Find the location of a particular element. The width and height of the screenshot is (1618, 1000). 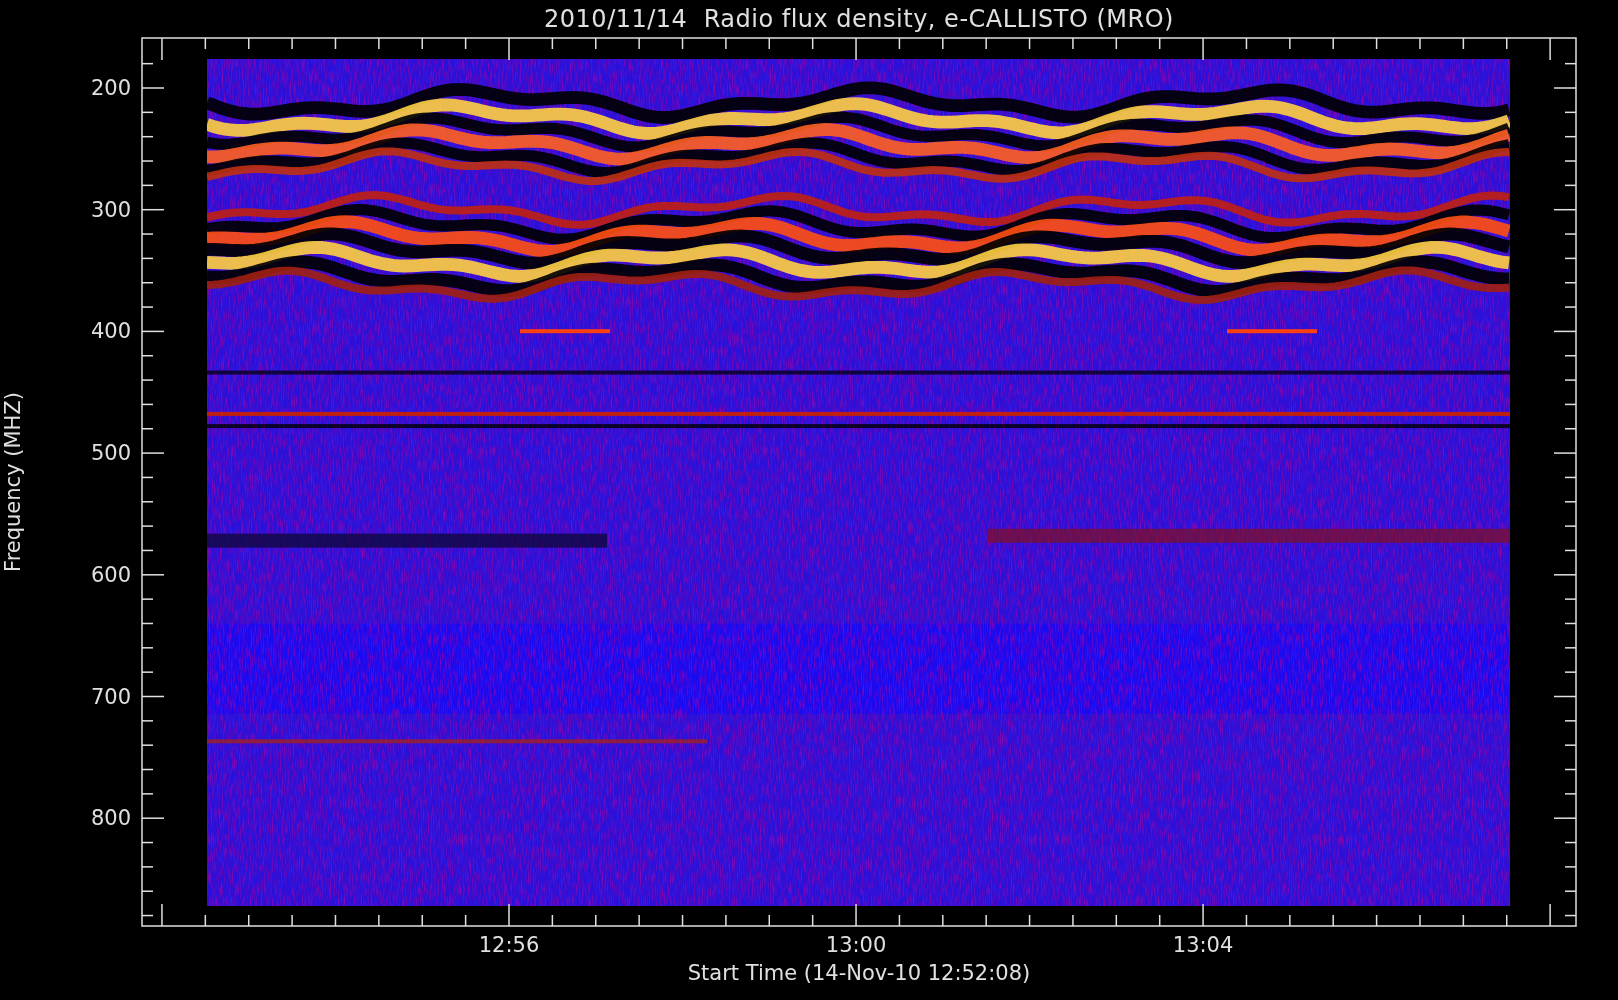

y-tick-label: 700 is located at coordinates (110, 696).